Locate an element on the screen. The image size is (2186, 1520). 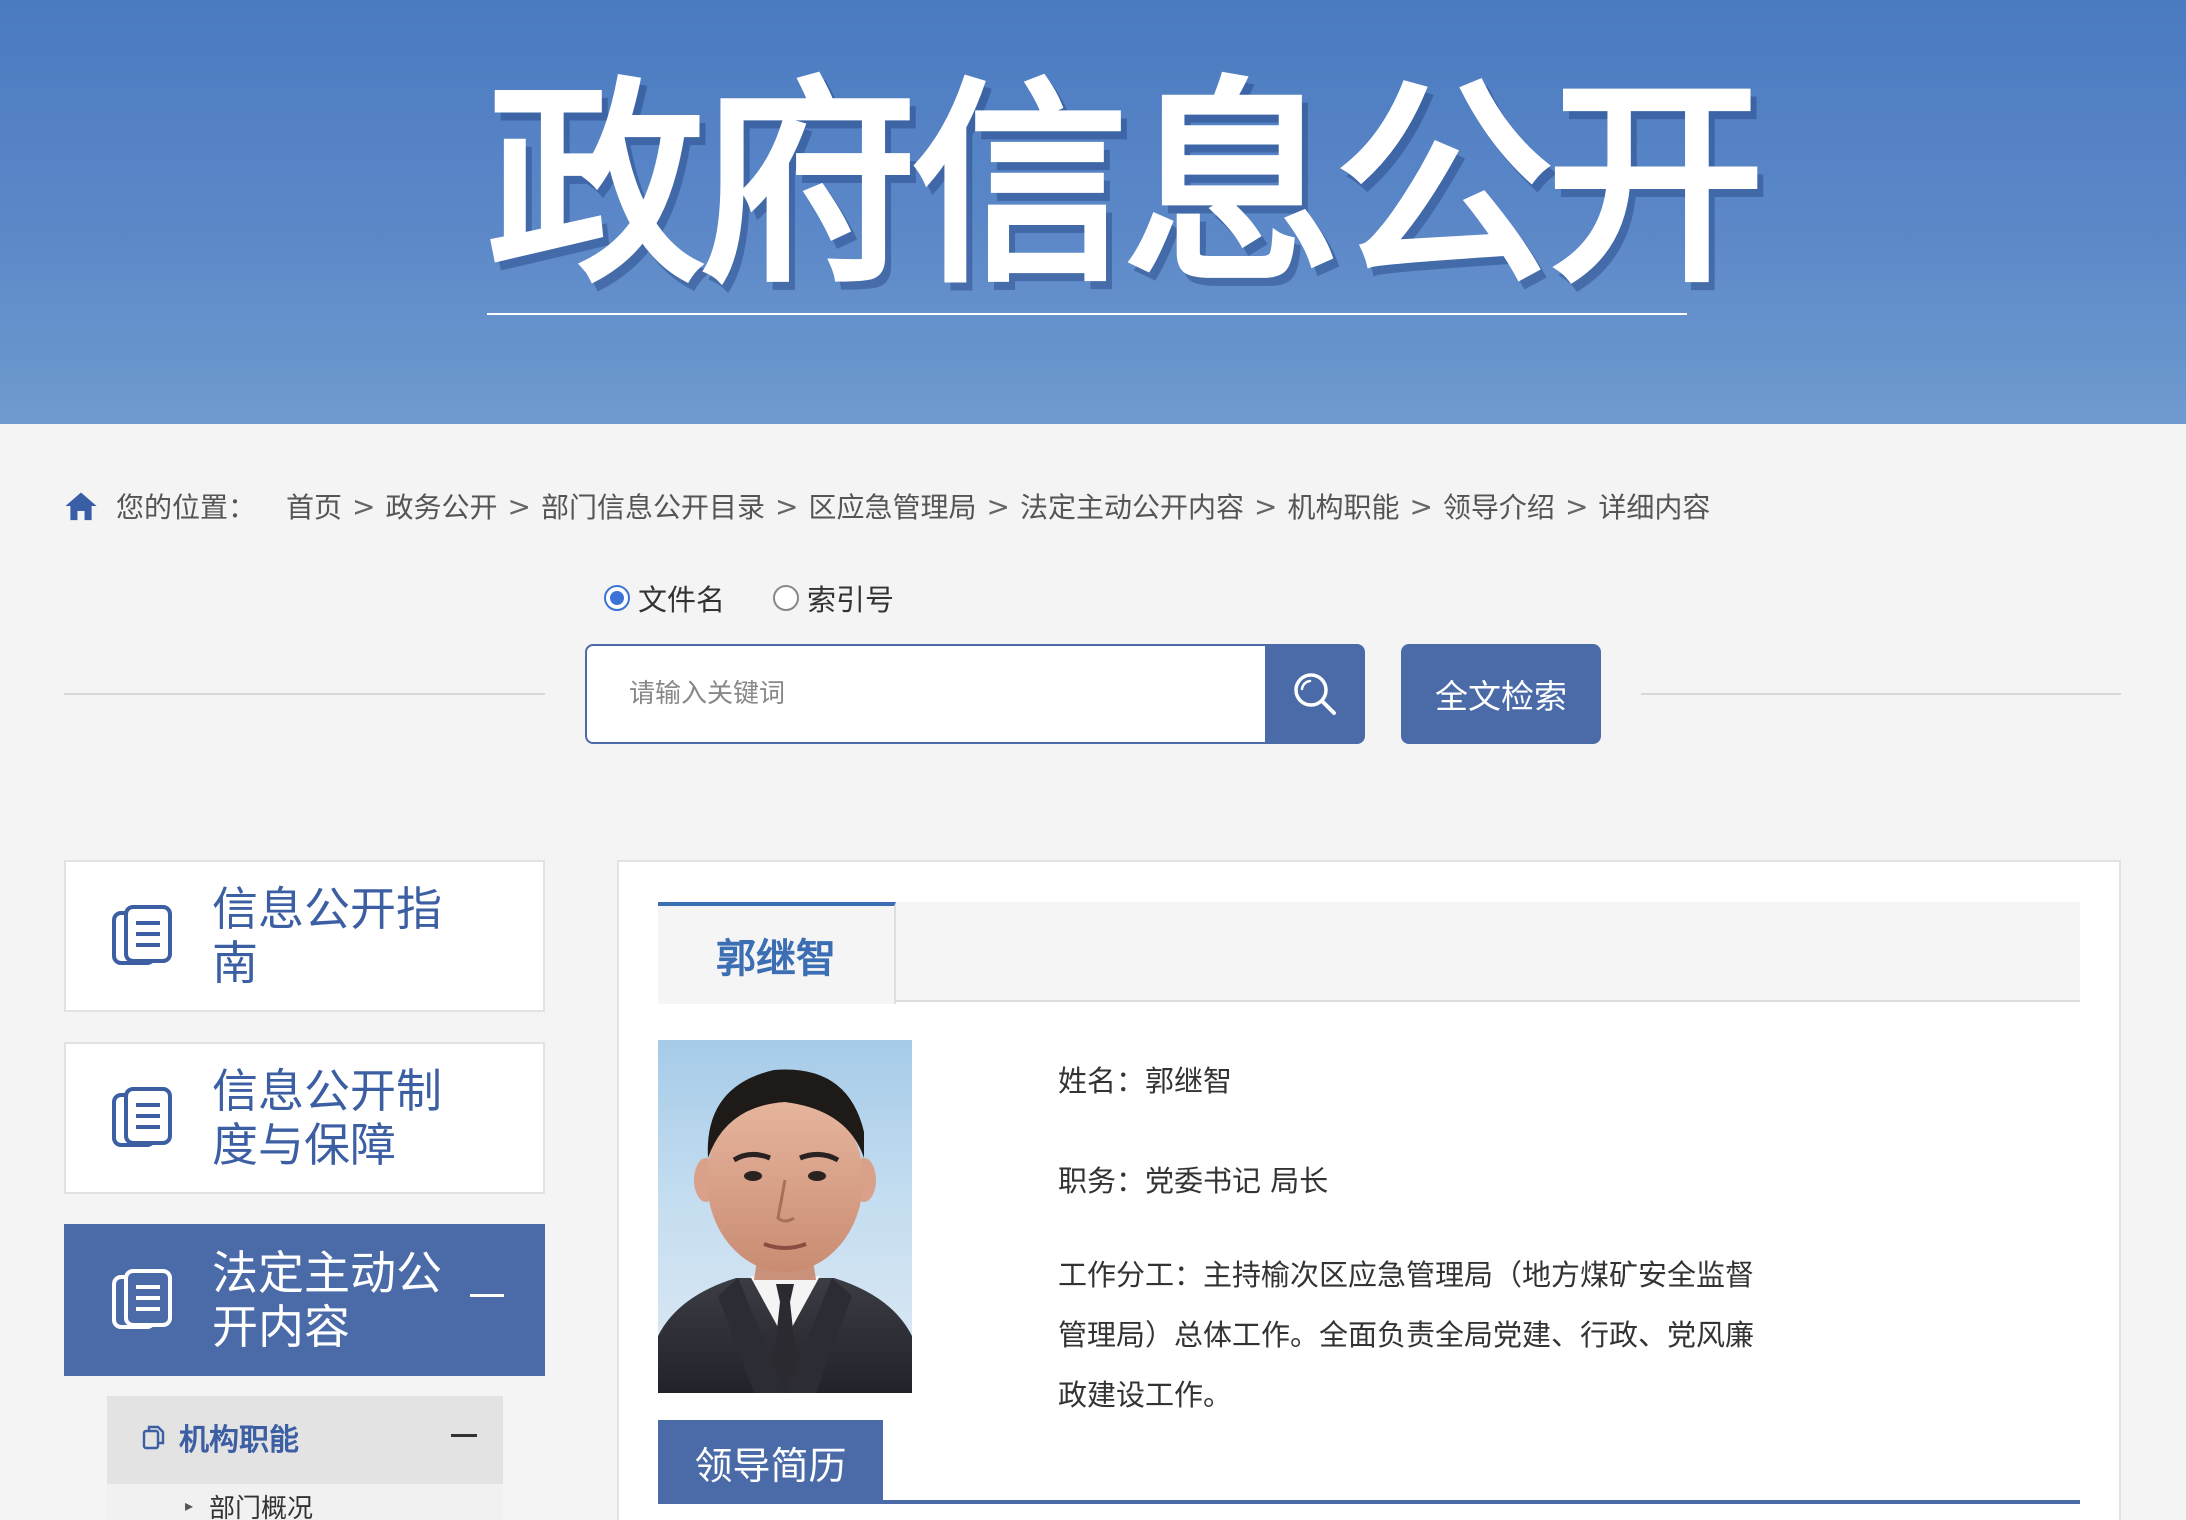
sidebar-item-label: 法定主动公开内容 is located at coordinates (327, 1300).